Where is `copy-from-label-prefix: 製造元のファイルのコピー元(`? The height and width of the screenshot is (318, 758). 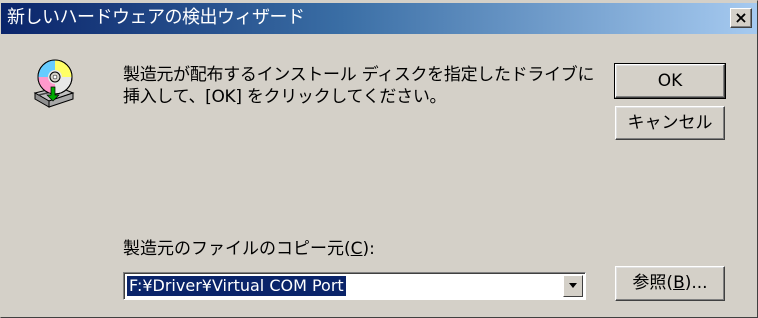
copy-from-label-prefix: 製造元のファイルのコピー元( is located at coordinates (237, 249).